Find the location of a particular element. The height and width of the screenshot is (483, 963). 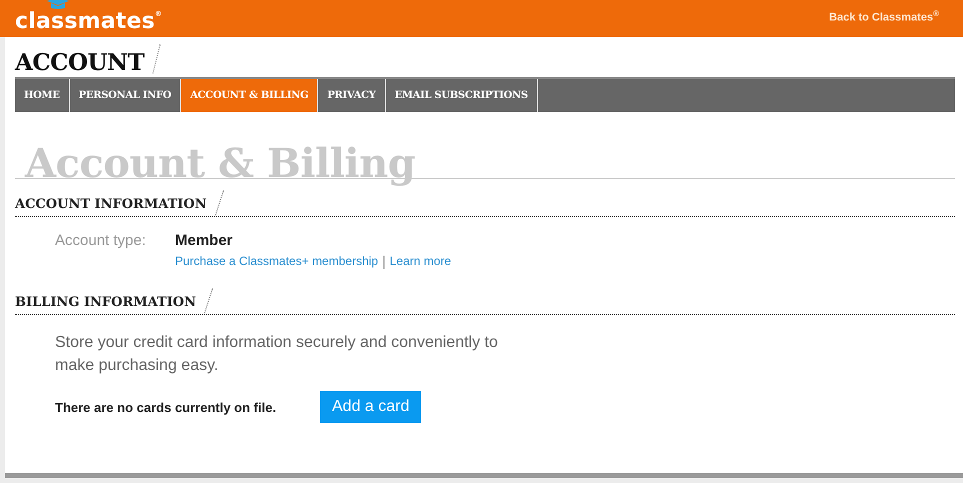

graduation-cap-icon is located at coordinates (58, 4).